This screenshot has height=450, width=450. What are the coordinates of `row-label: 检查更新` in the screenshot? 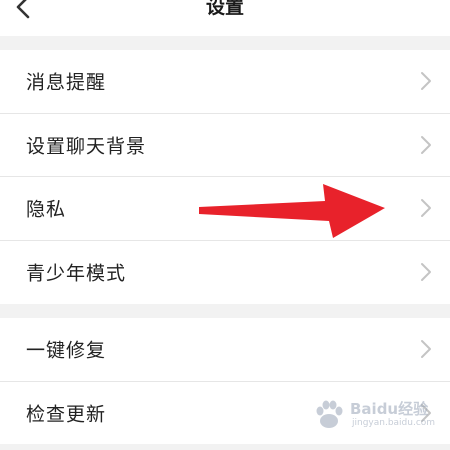 It's located at (66, 414).